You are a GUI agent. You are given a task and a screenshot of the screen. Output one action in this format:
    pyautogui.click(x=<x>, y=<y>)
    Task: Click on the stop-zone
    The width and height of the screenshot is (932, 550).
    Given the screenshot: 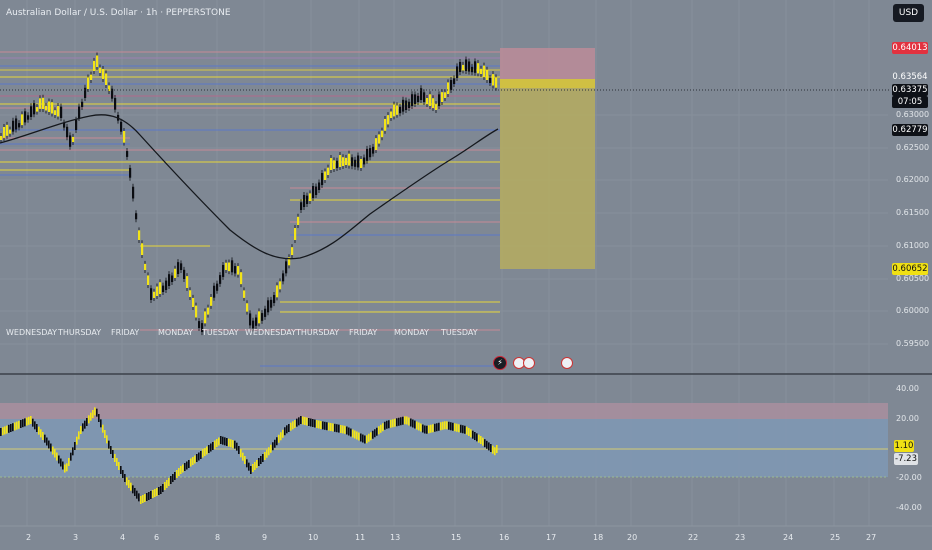 What is the action you would take?
    pyautogui.click(x=547, y=178)
    